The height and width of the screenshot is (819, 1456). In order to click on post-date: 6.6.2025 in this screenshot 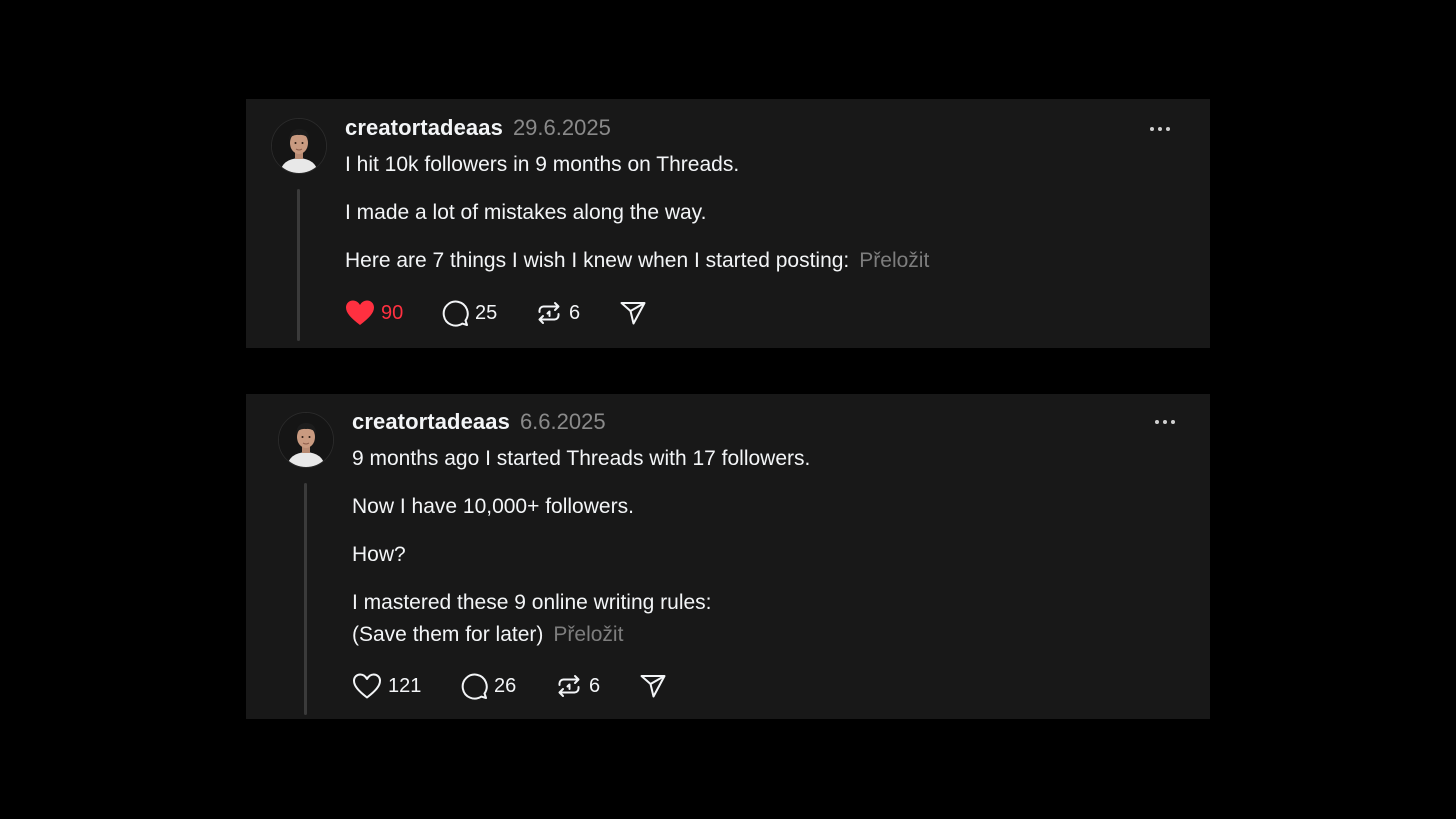, I will do `click(563, 422)`.